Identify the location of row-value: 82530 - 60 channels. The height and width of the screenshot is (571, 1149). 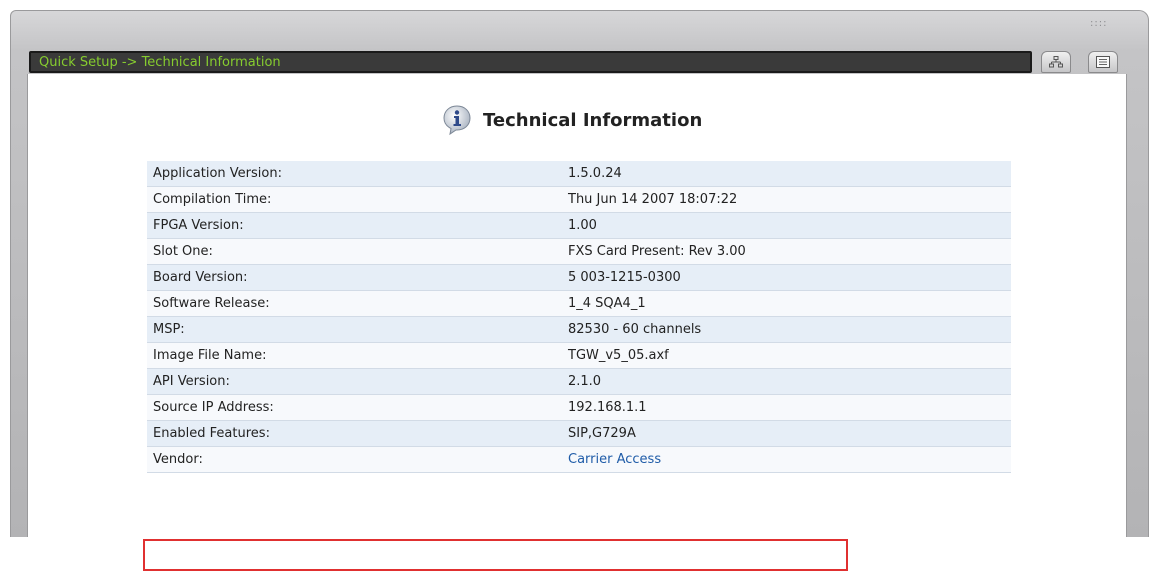
(635, 329).